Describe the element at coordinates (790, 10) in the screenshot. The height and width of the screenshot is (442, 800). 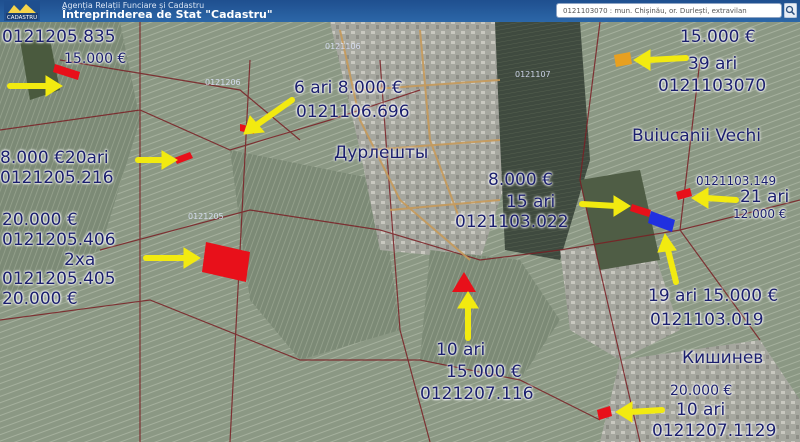
I see `search-icon` at that location.